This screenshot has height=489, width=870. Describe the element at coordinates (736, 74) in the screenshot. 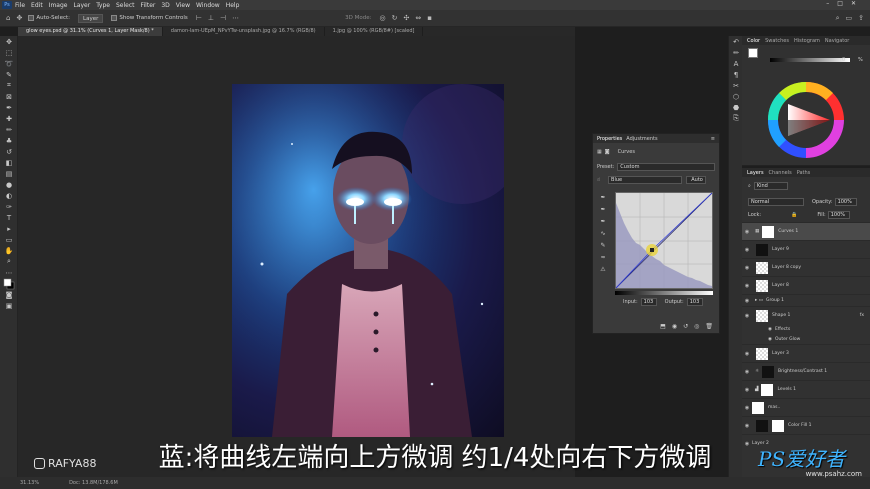

I see `paragraph-panel-icon: ¶` at that location.